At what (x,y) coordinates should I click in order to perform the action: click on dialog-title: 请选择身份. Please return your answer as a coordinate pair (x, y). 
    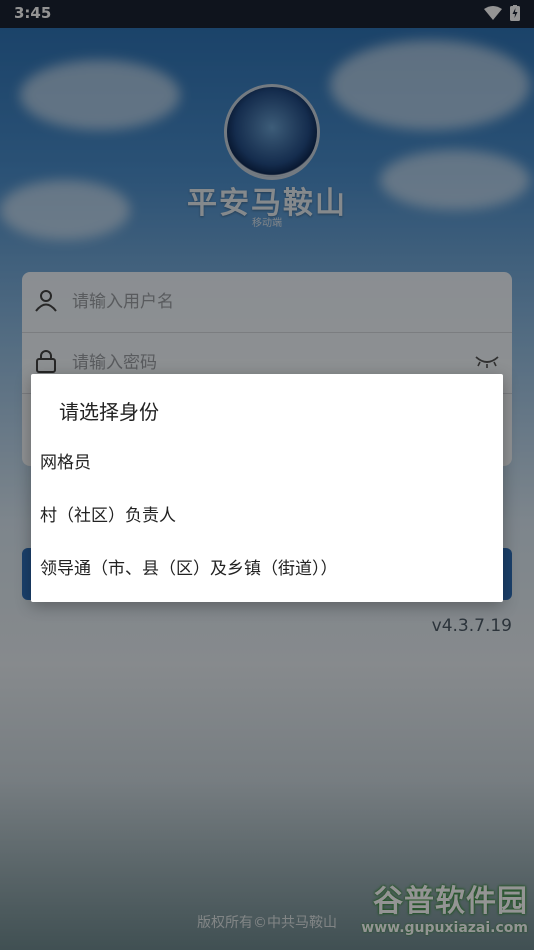
    Looking at the image, I should click on (109, 412).